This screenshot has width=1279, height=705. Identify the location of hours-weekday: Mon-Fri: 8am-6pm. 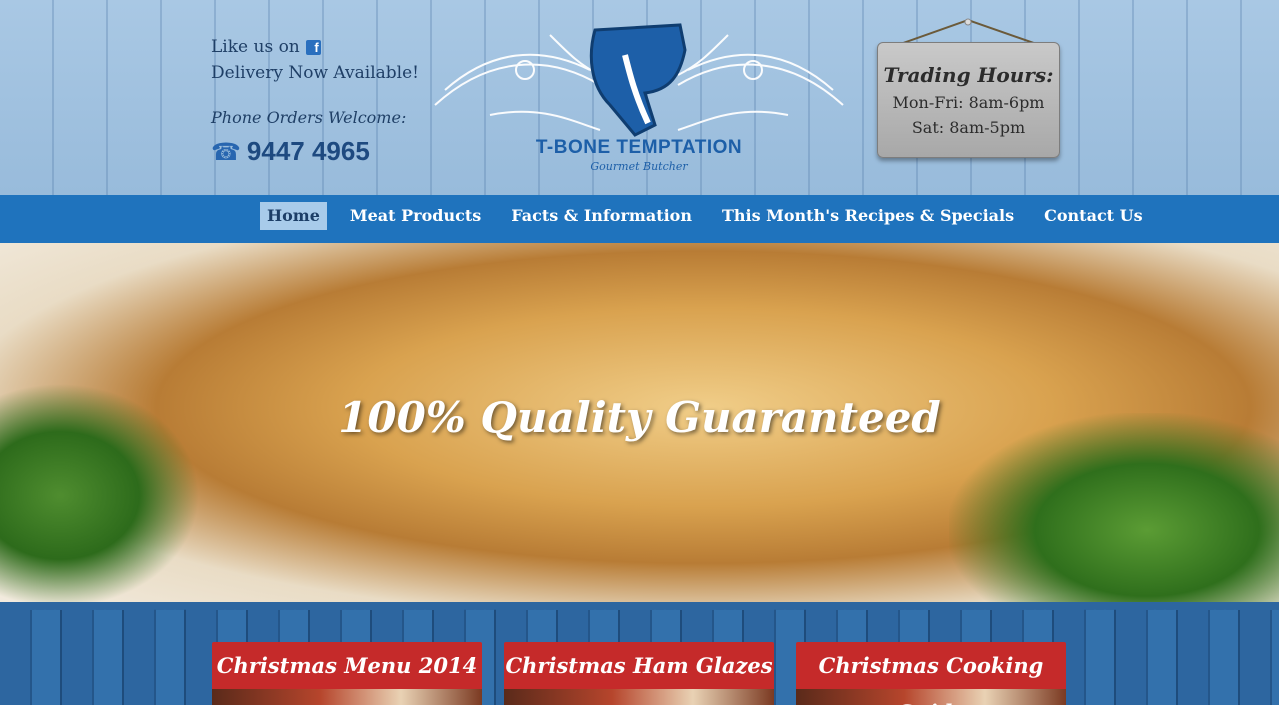
(968, 102).